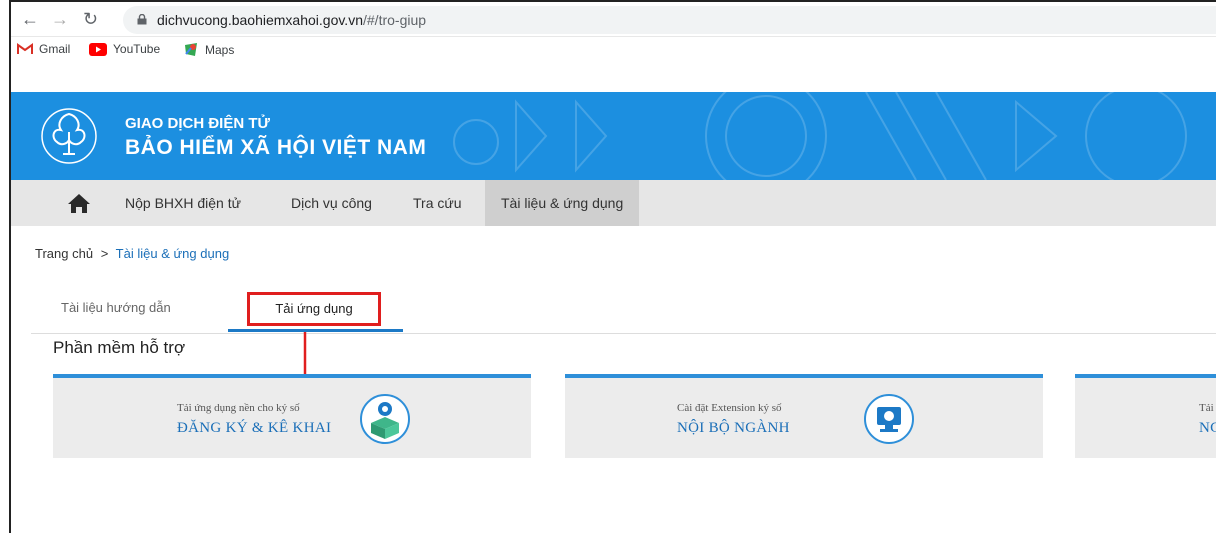 The height and width of the screenshot is (533, 1216). I want to click on bookmark-gmail: Gmail, so click(43, 49).